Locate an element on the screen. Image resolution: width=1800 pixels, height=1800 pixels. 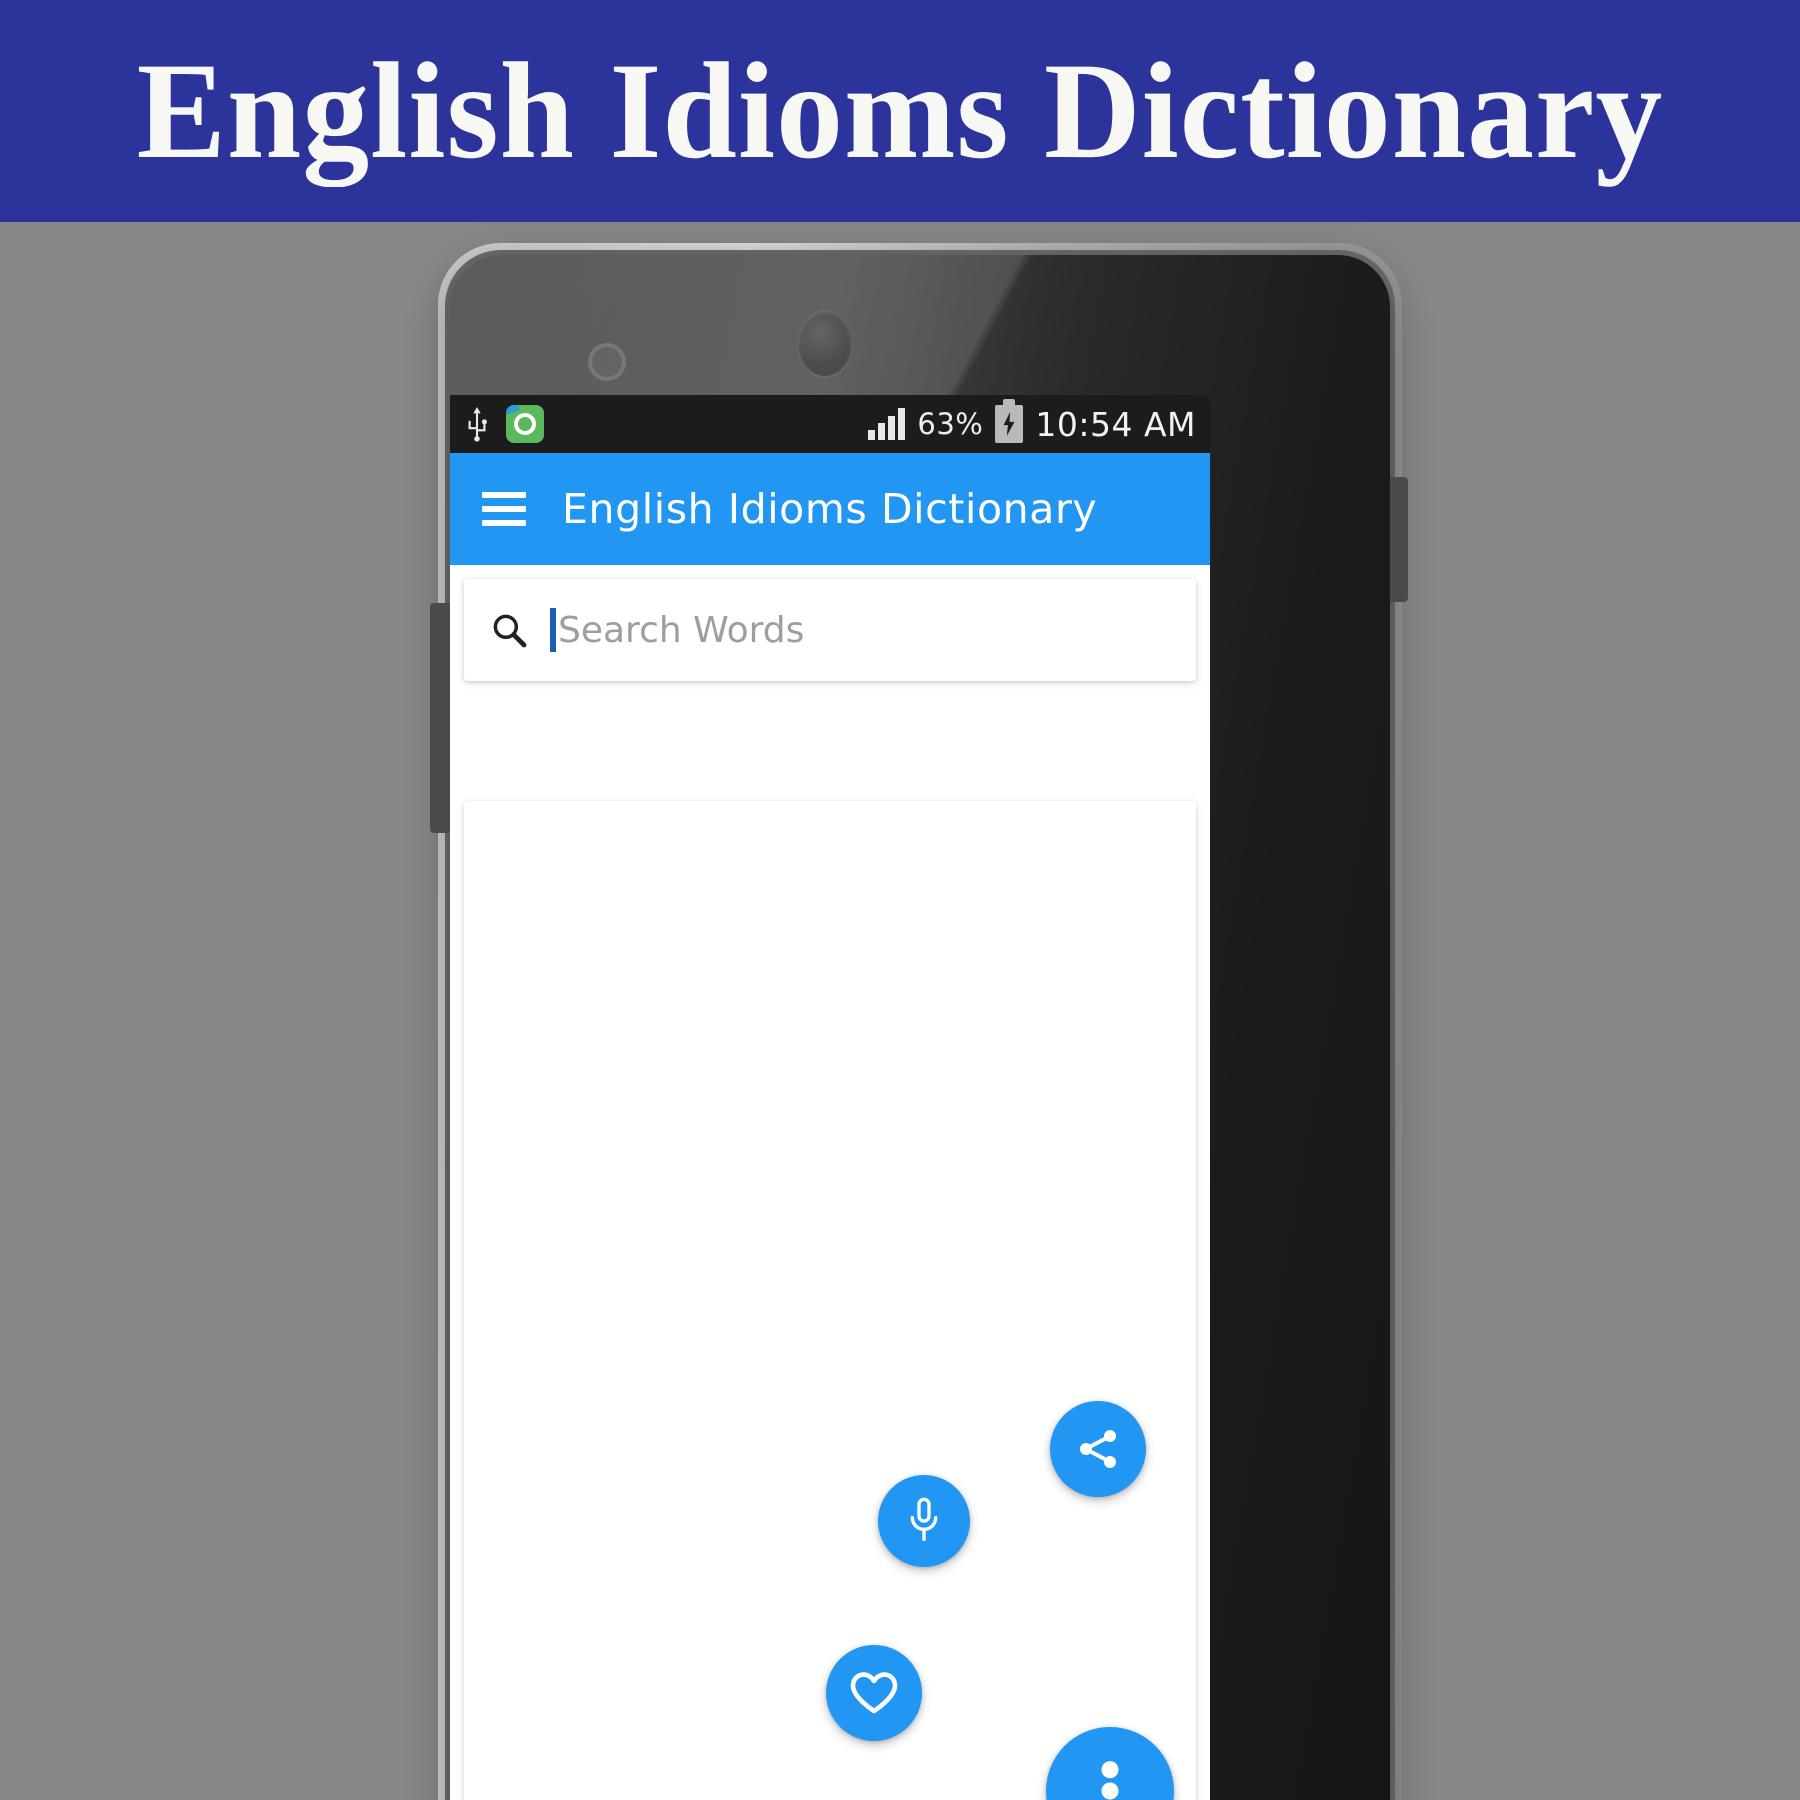
battery-charging-icon is located at coordinates (1009, 421).